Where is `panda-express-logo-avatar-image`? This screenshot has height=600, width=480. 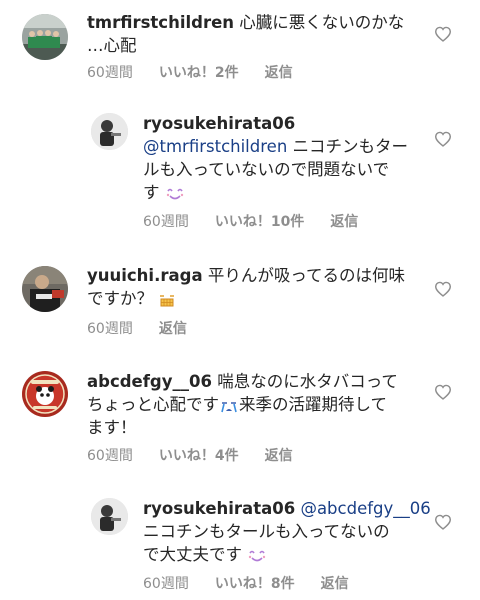 panda-express-logo-avatar-image is located at coordinates (45, 394).